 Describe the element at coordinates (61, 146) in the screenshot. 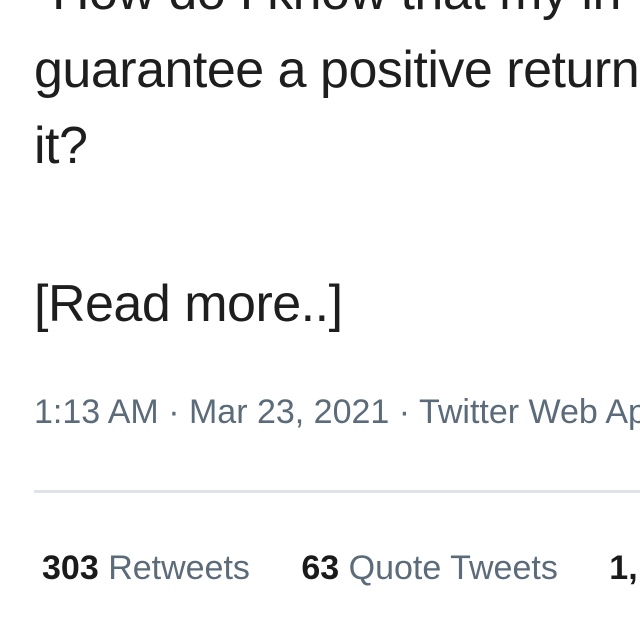

I see `tweet-text-line: it?` at that location.